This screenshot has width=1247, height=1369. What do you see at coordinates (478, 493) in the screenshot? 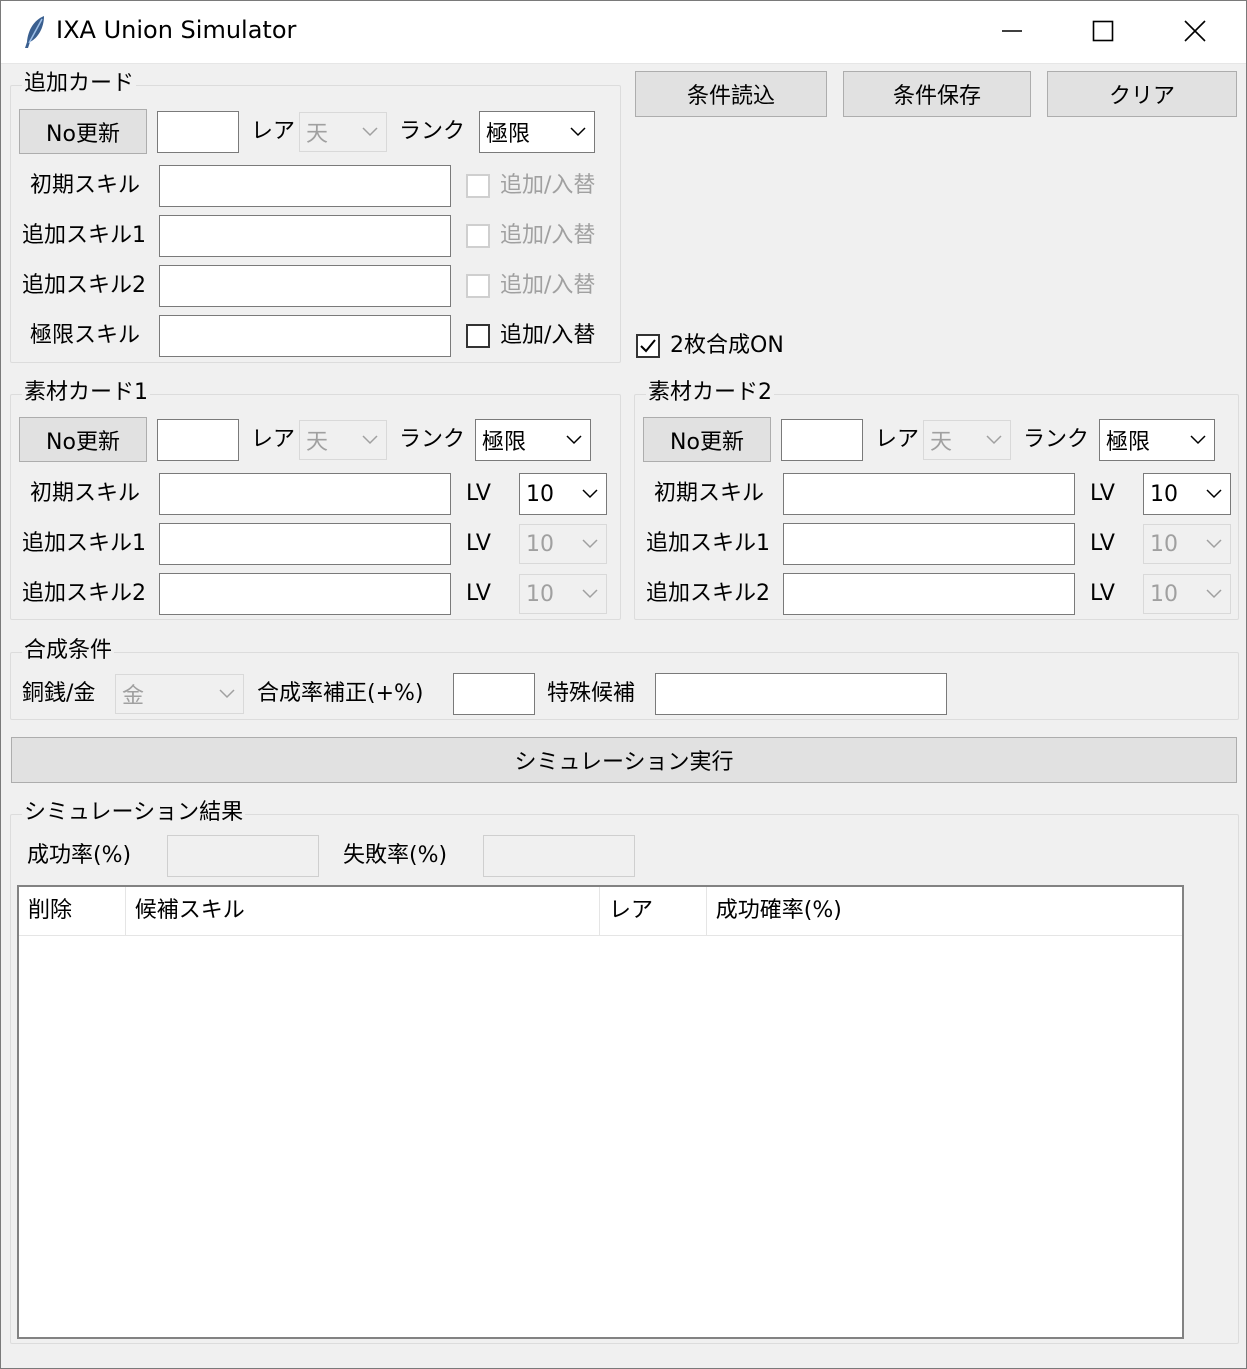
I see `material1-initial-lv-label: LV` at bounding box center [478, 493].